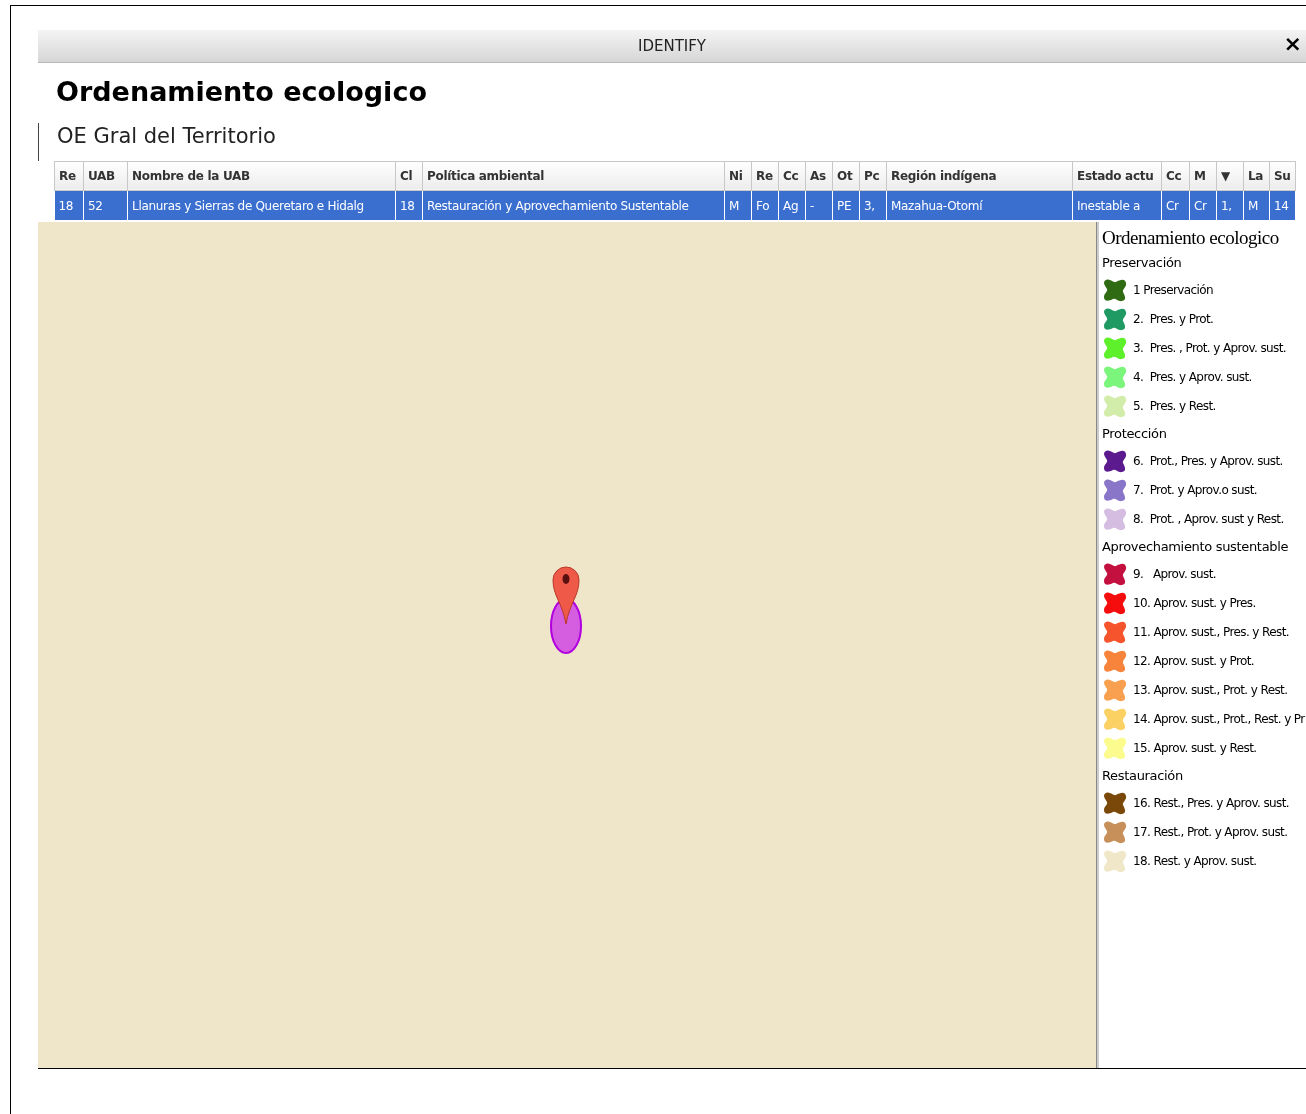 The width and height of the screenshot is (1306, 1114). What do you see at coordinates (1192, 377) in the screenshot?
I see `legend-label: 4. Pres. y Aprov. sust.` at bounding box center [1192, 377].